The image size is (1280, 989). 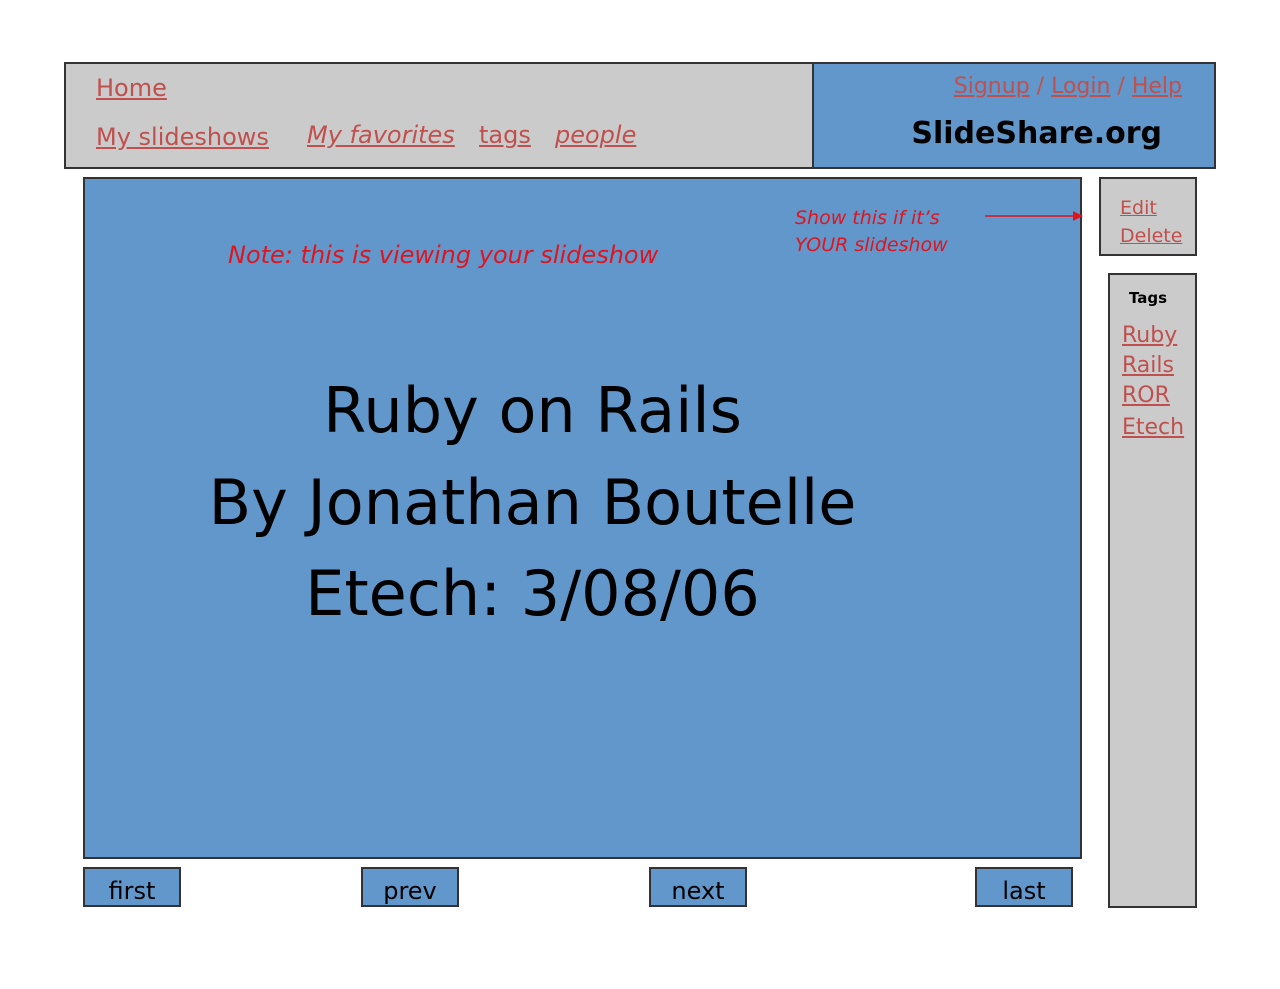 What do you see at coordinates (1153, 427) in the screenshot?
I see `tag-link: Etech` at bounding box center [1153, 427].